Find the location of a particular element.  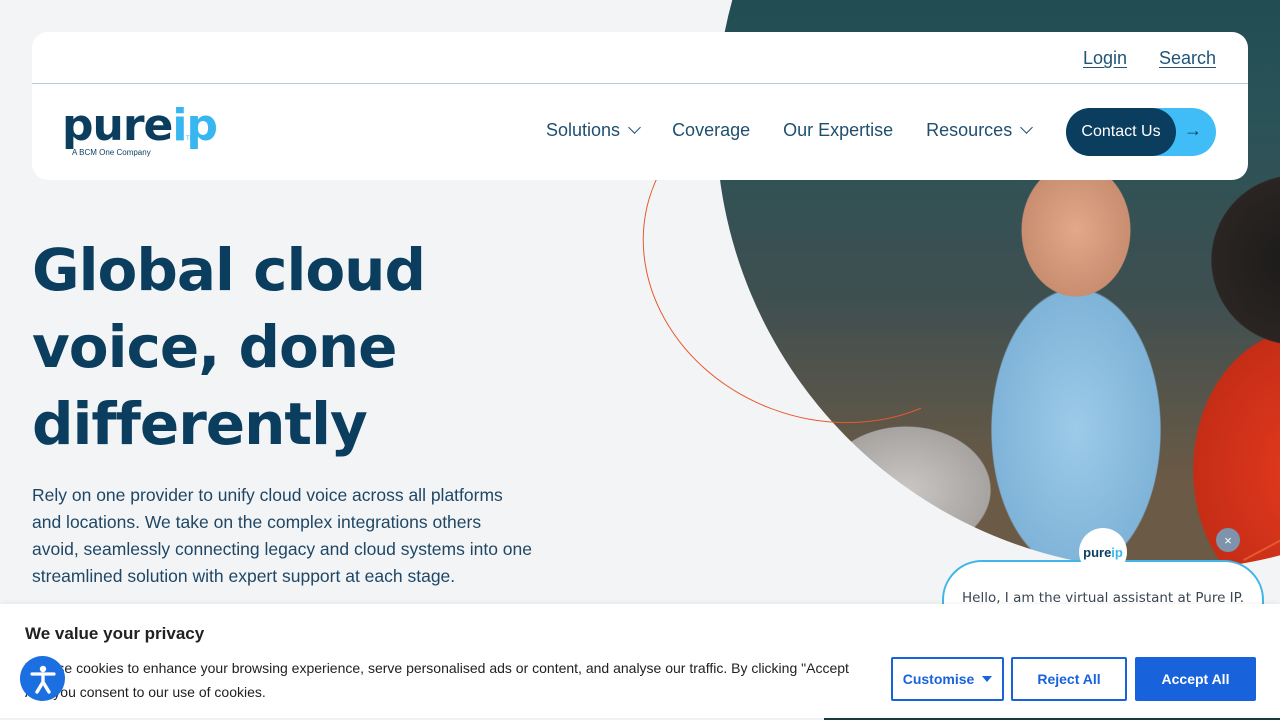

nav-coverage: Coverage is located at coordinates (711, 130).